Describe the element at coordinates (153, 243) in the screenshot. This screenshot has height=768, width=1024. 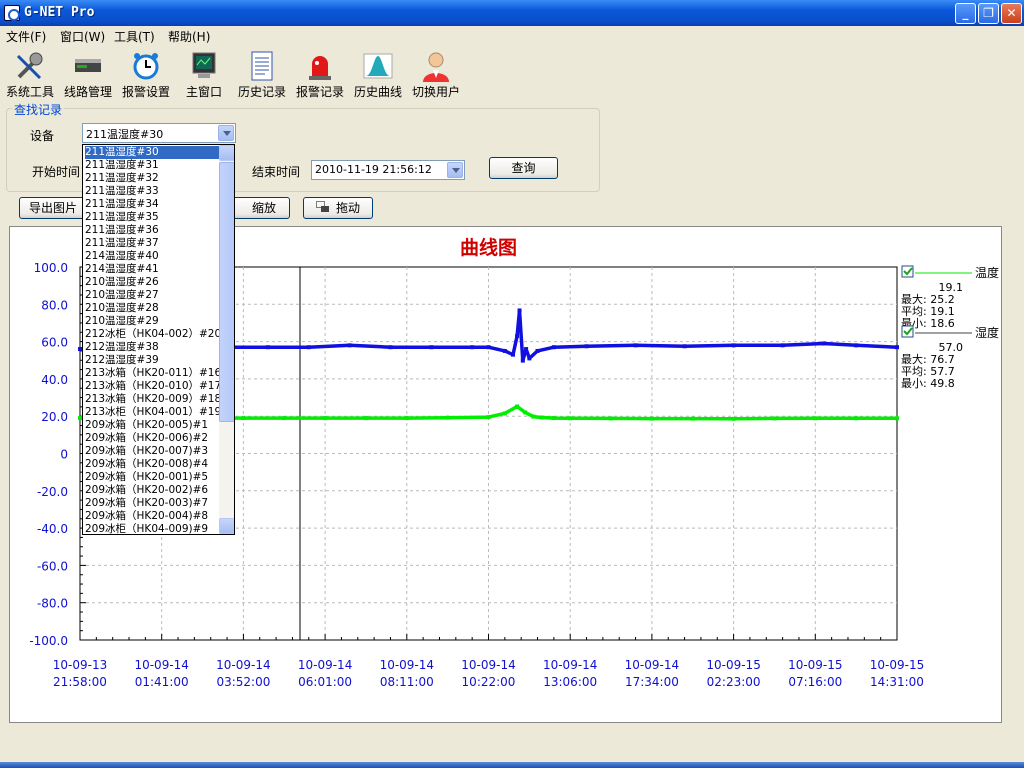
I see `dropdown-option: 211温湿度#37` at that location.